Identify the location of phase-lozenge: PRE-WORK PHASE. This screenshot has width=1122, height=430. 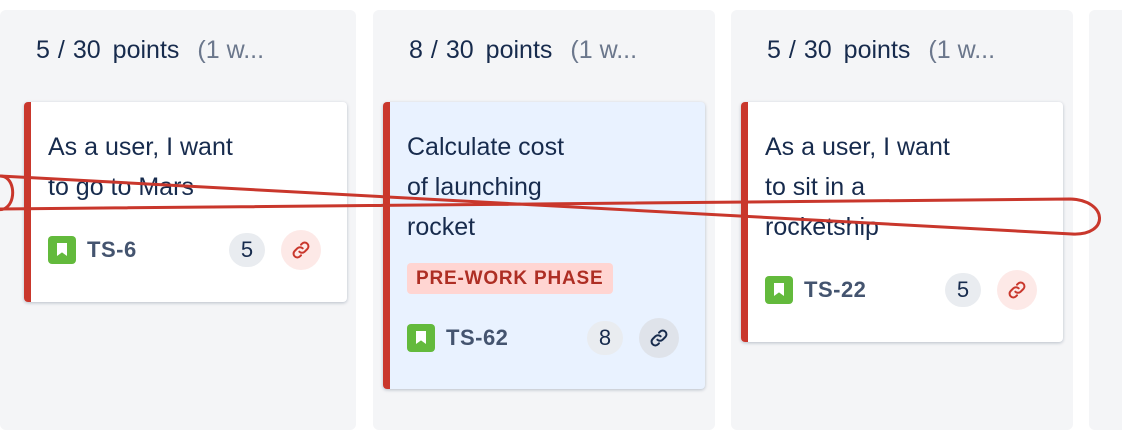
(510, 278).